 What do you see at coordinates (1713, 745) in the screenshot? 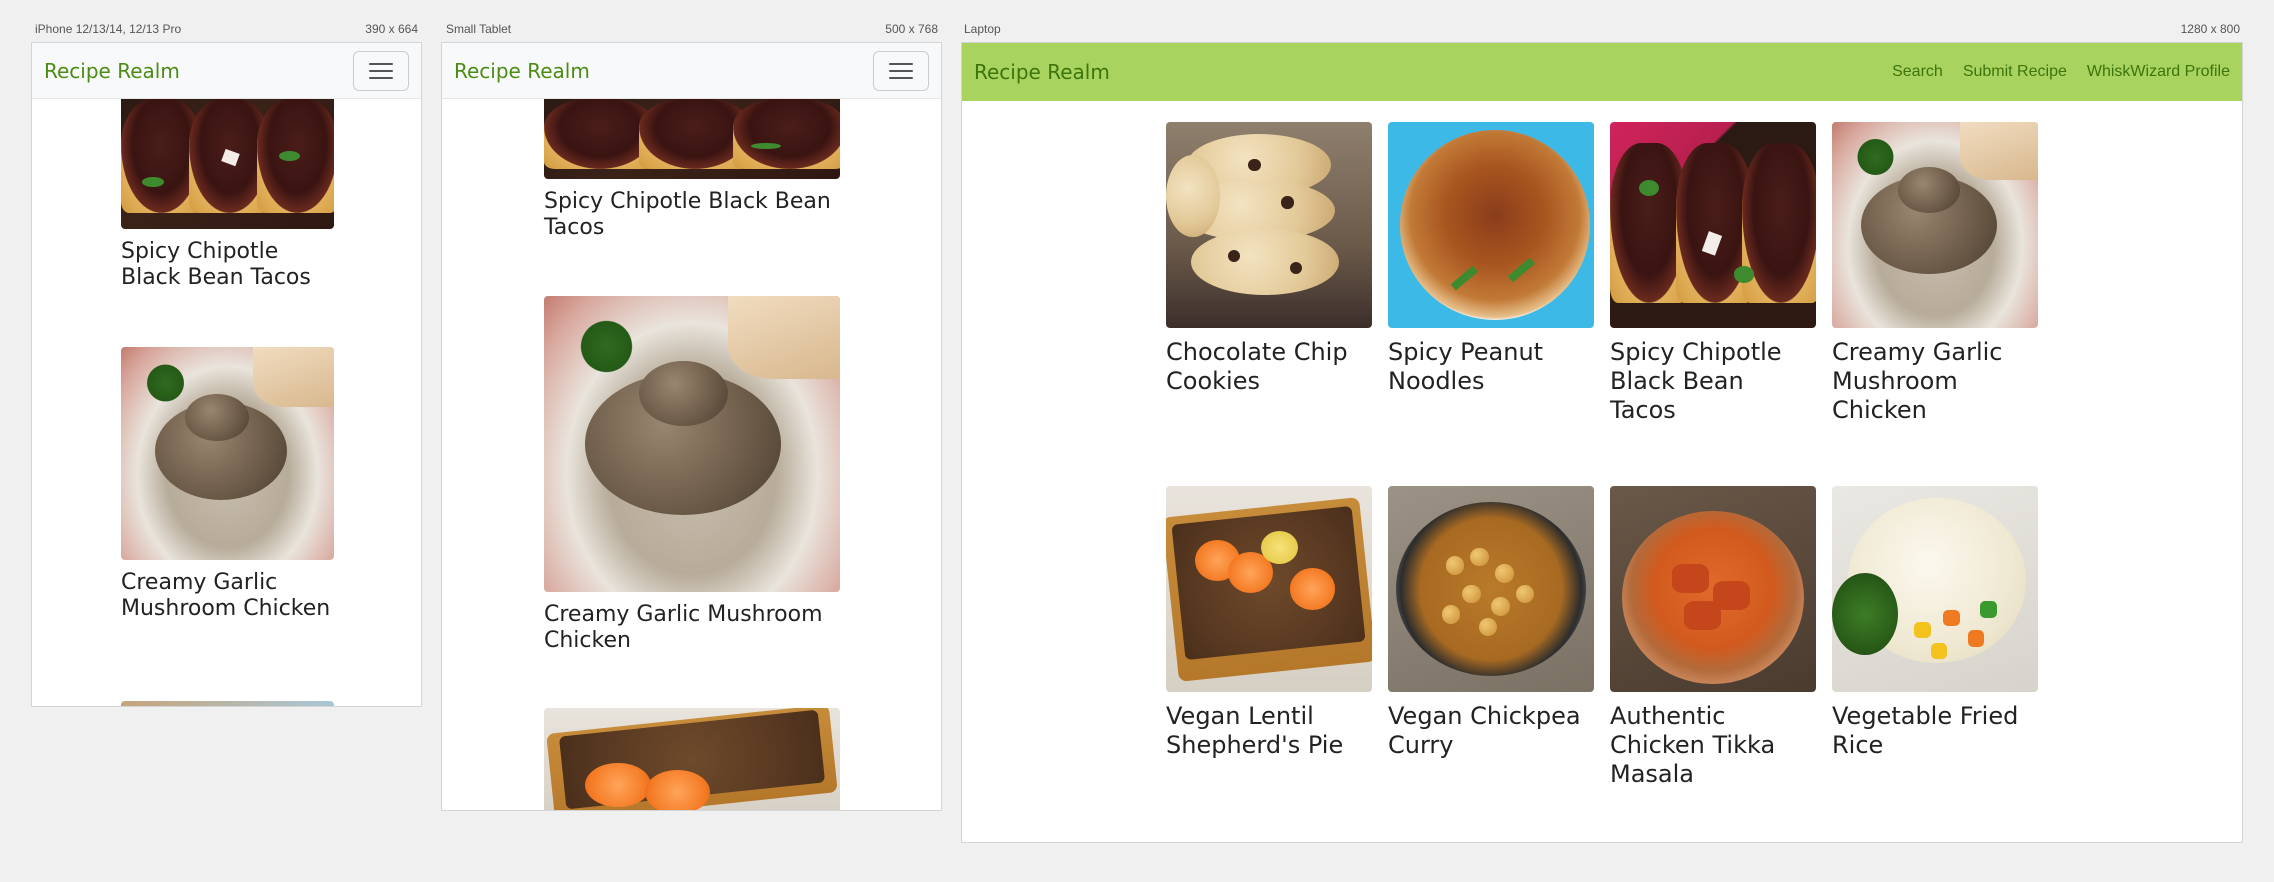
I see `recipe-title: Authentic Chicken Tikka Masala` at bounding box center [1713, 745].